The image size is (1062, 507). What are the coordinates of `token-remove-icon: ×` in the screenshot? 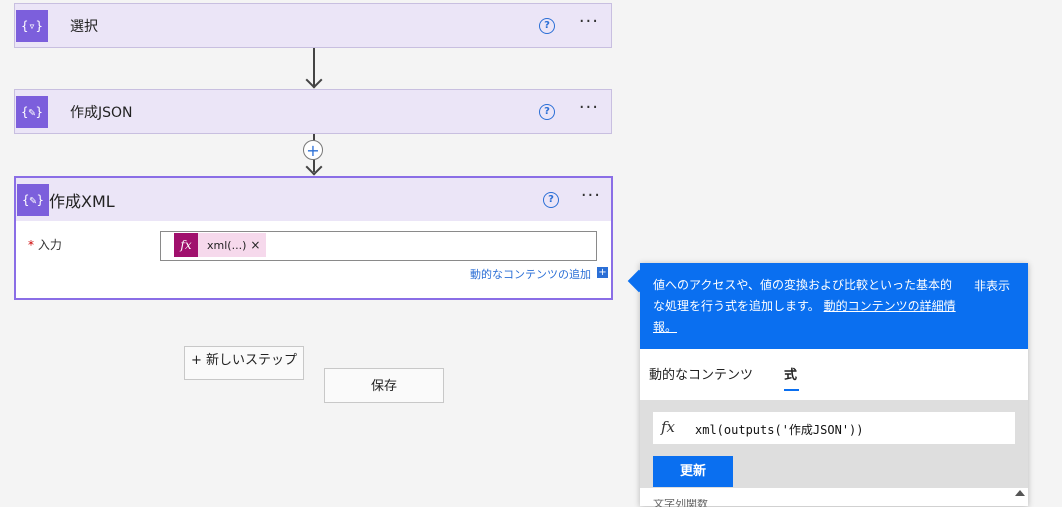 It's located at (258, 245).